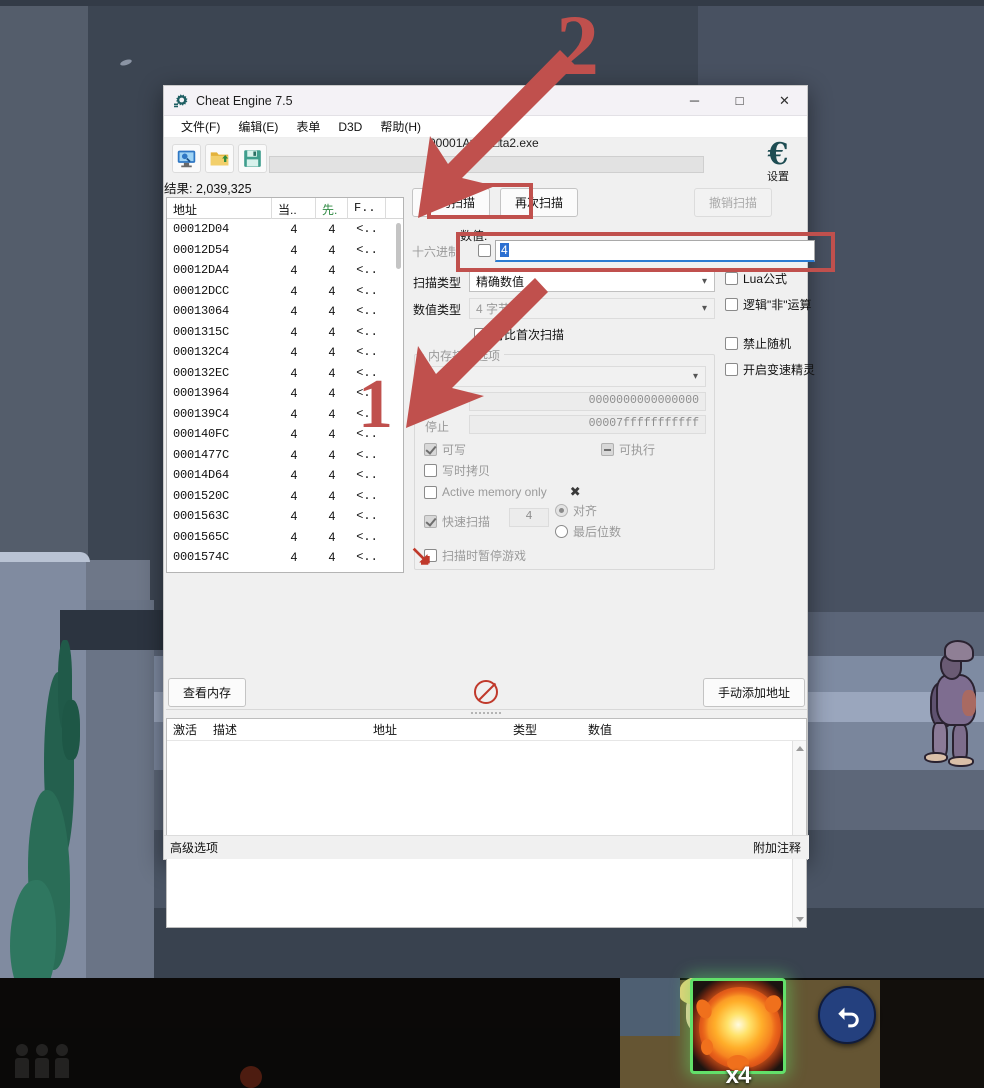 This screenshot has width=984, height=1088. Describe the element at coordinates (400, 126) in the screenshot. I see `menu-help: 帮助(H)` at that location.